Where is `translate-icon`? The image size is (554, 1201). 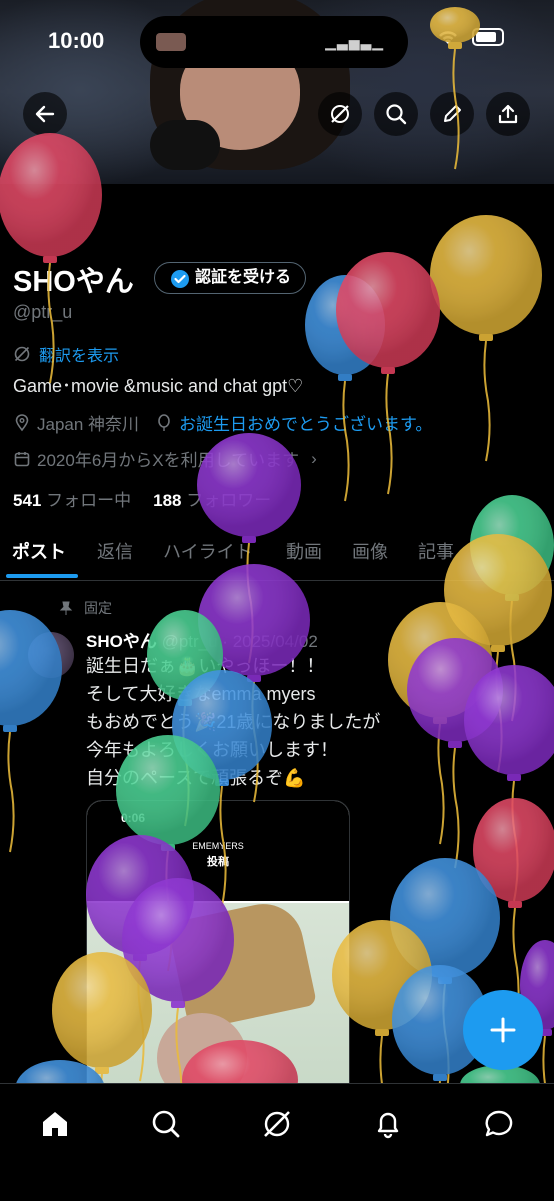
translate-icon is located at coordinates (22, 354).